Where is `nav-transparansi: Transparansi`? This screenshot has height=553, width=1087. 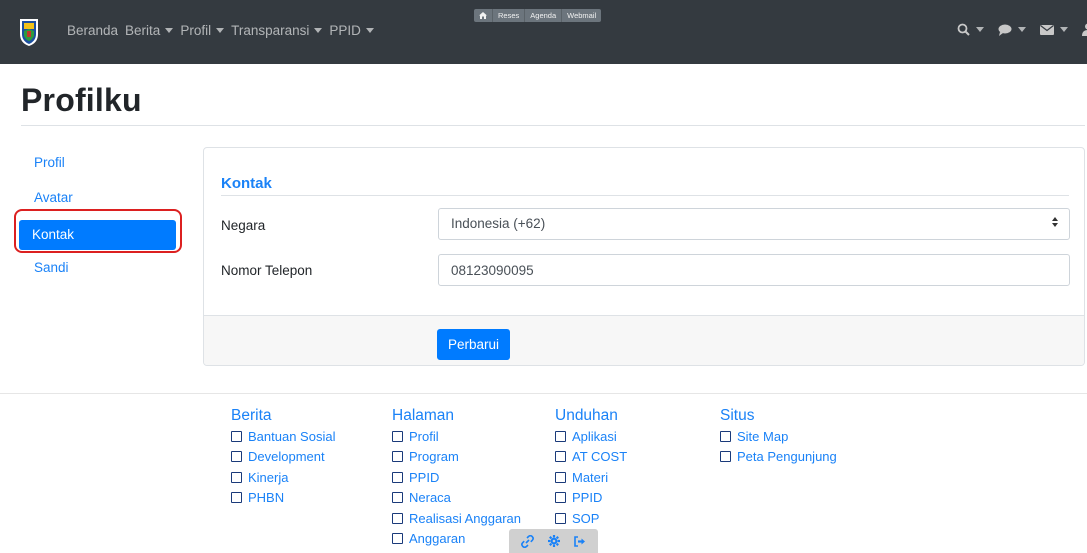 nav-transparansi: Transparansi is located at coordinates (277, 30).